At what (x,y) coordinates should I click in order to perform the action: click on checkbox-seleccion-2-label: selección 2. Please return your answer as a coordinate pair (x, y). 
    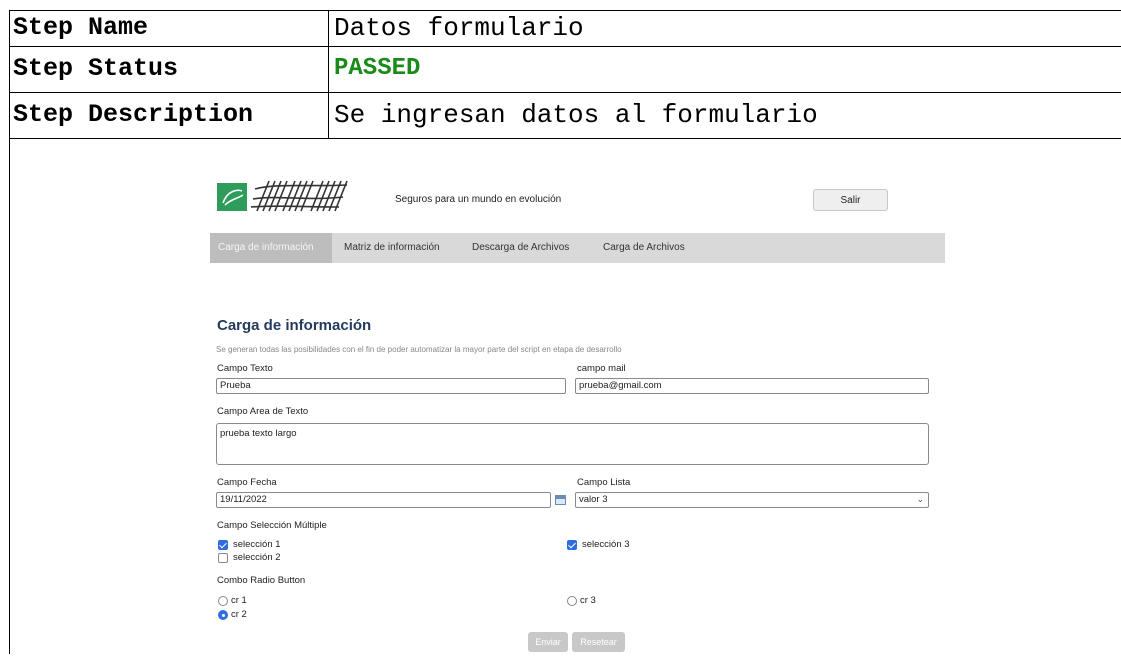
    Looking at the image, I should click on (257, 557).